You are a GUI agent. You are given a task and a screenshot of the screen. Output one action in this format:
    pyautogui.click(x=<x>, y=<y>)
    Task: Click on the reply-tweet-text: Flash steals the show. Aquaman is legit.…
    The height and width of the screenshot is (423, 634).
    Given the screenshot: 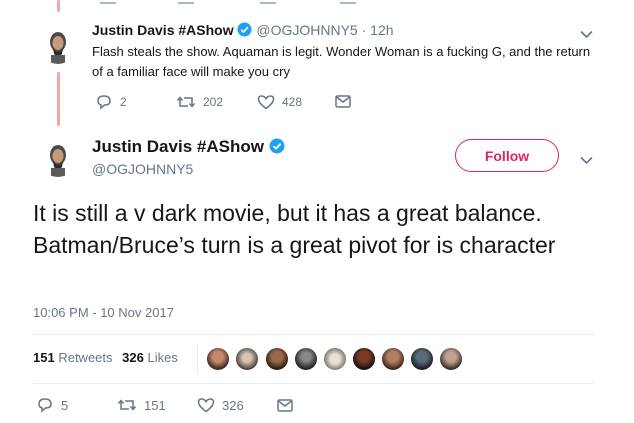 What is the action you would take?
    pyautogui.click(x=341, y=61)
    